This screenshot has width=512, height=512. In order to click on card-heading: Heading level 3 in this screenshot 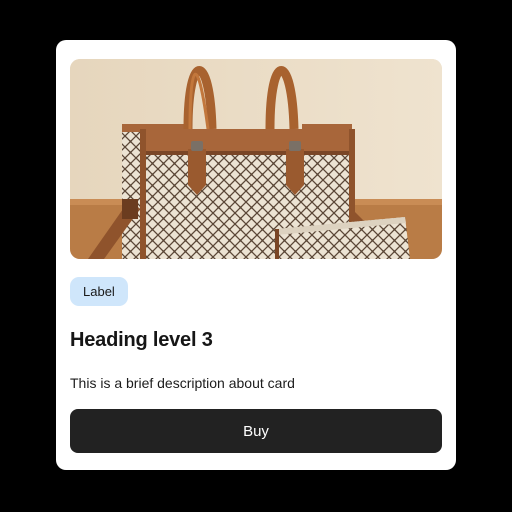, I will do `click(141, 340)`.